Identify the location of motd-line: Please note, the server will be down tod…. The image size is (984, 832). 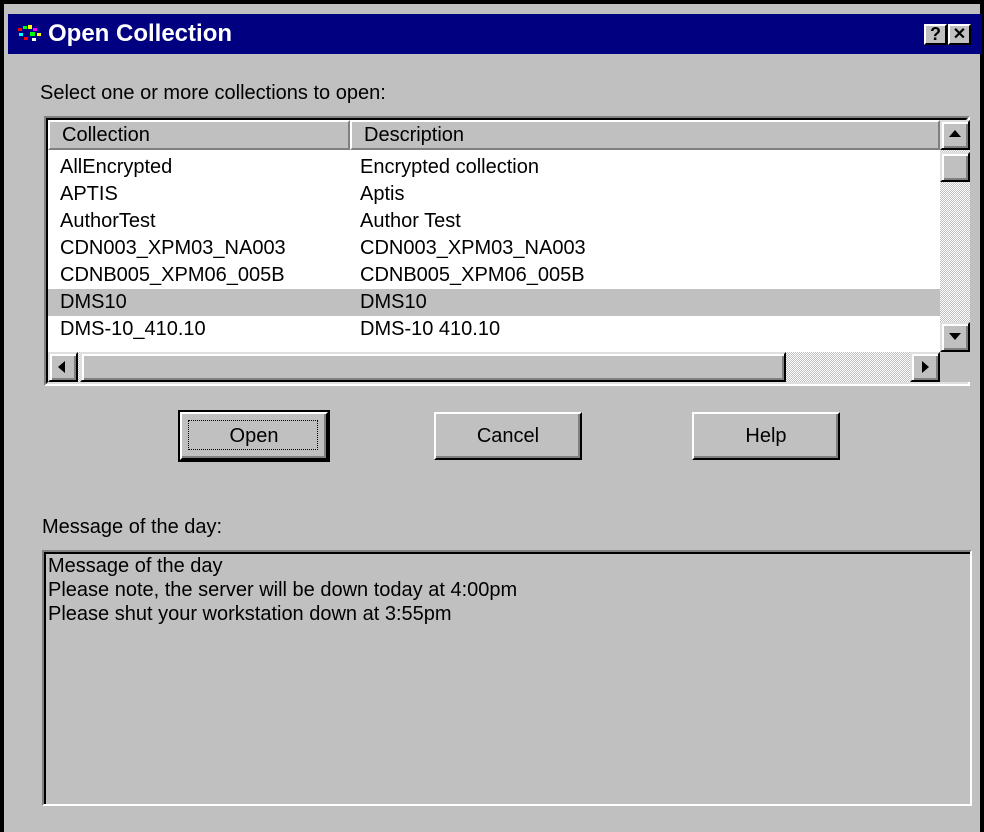
(283, 590).